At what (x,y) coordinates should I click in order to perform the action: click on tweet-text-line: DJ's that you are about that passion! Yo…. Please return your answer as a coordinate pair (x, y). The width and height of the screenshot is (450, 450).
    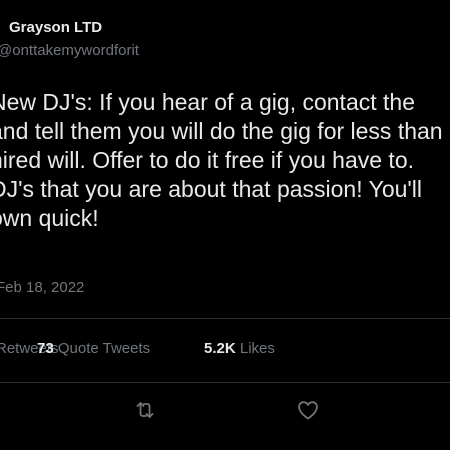
    Looking at the image, I should click on (211, 189).